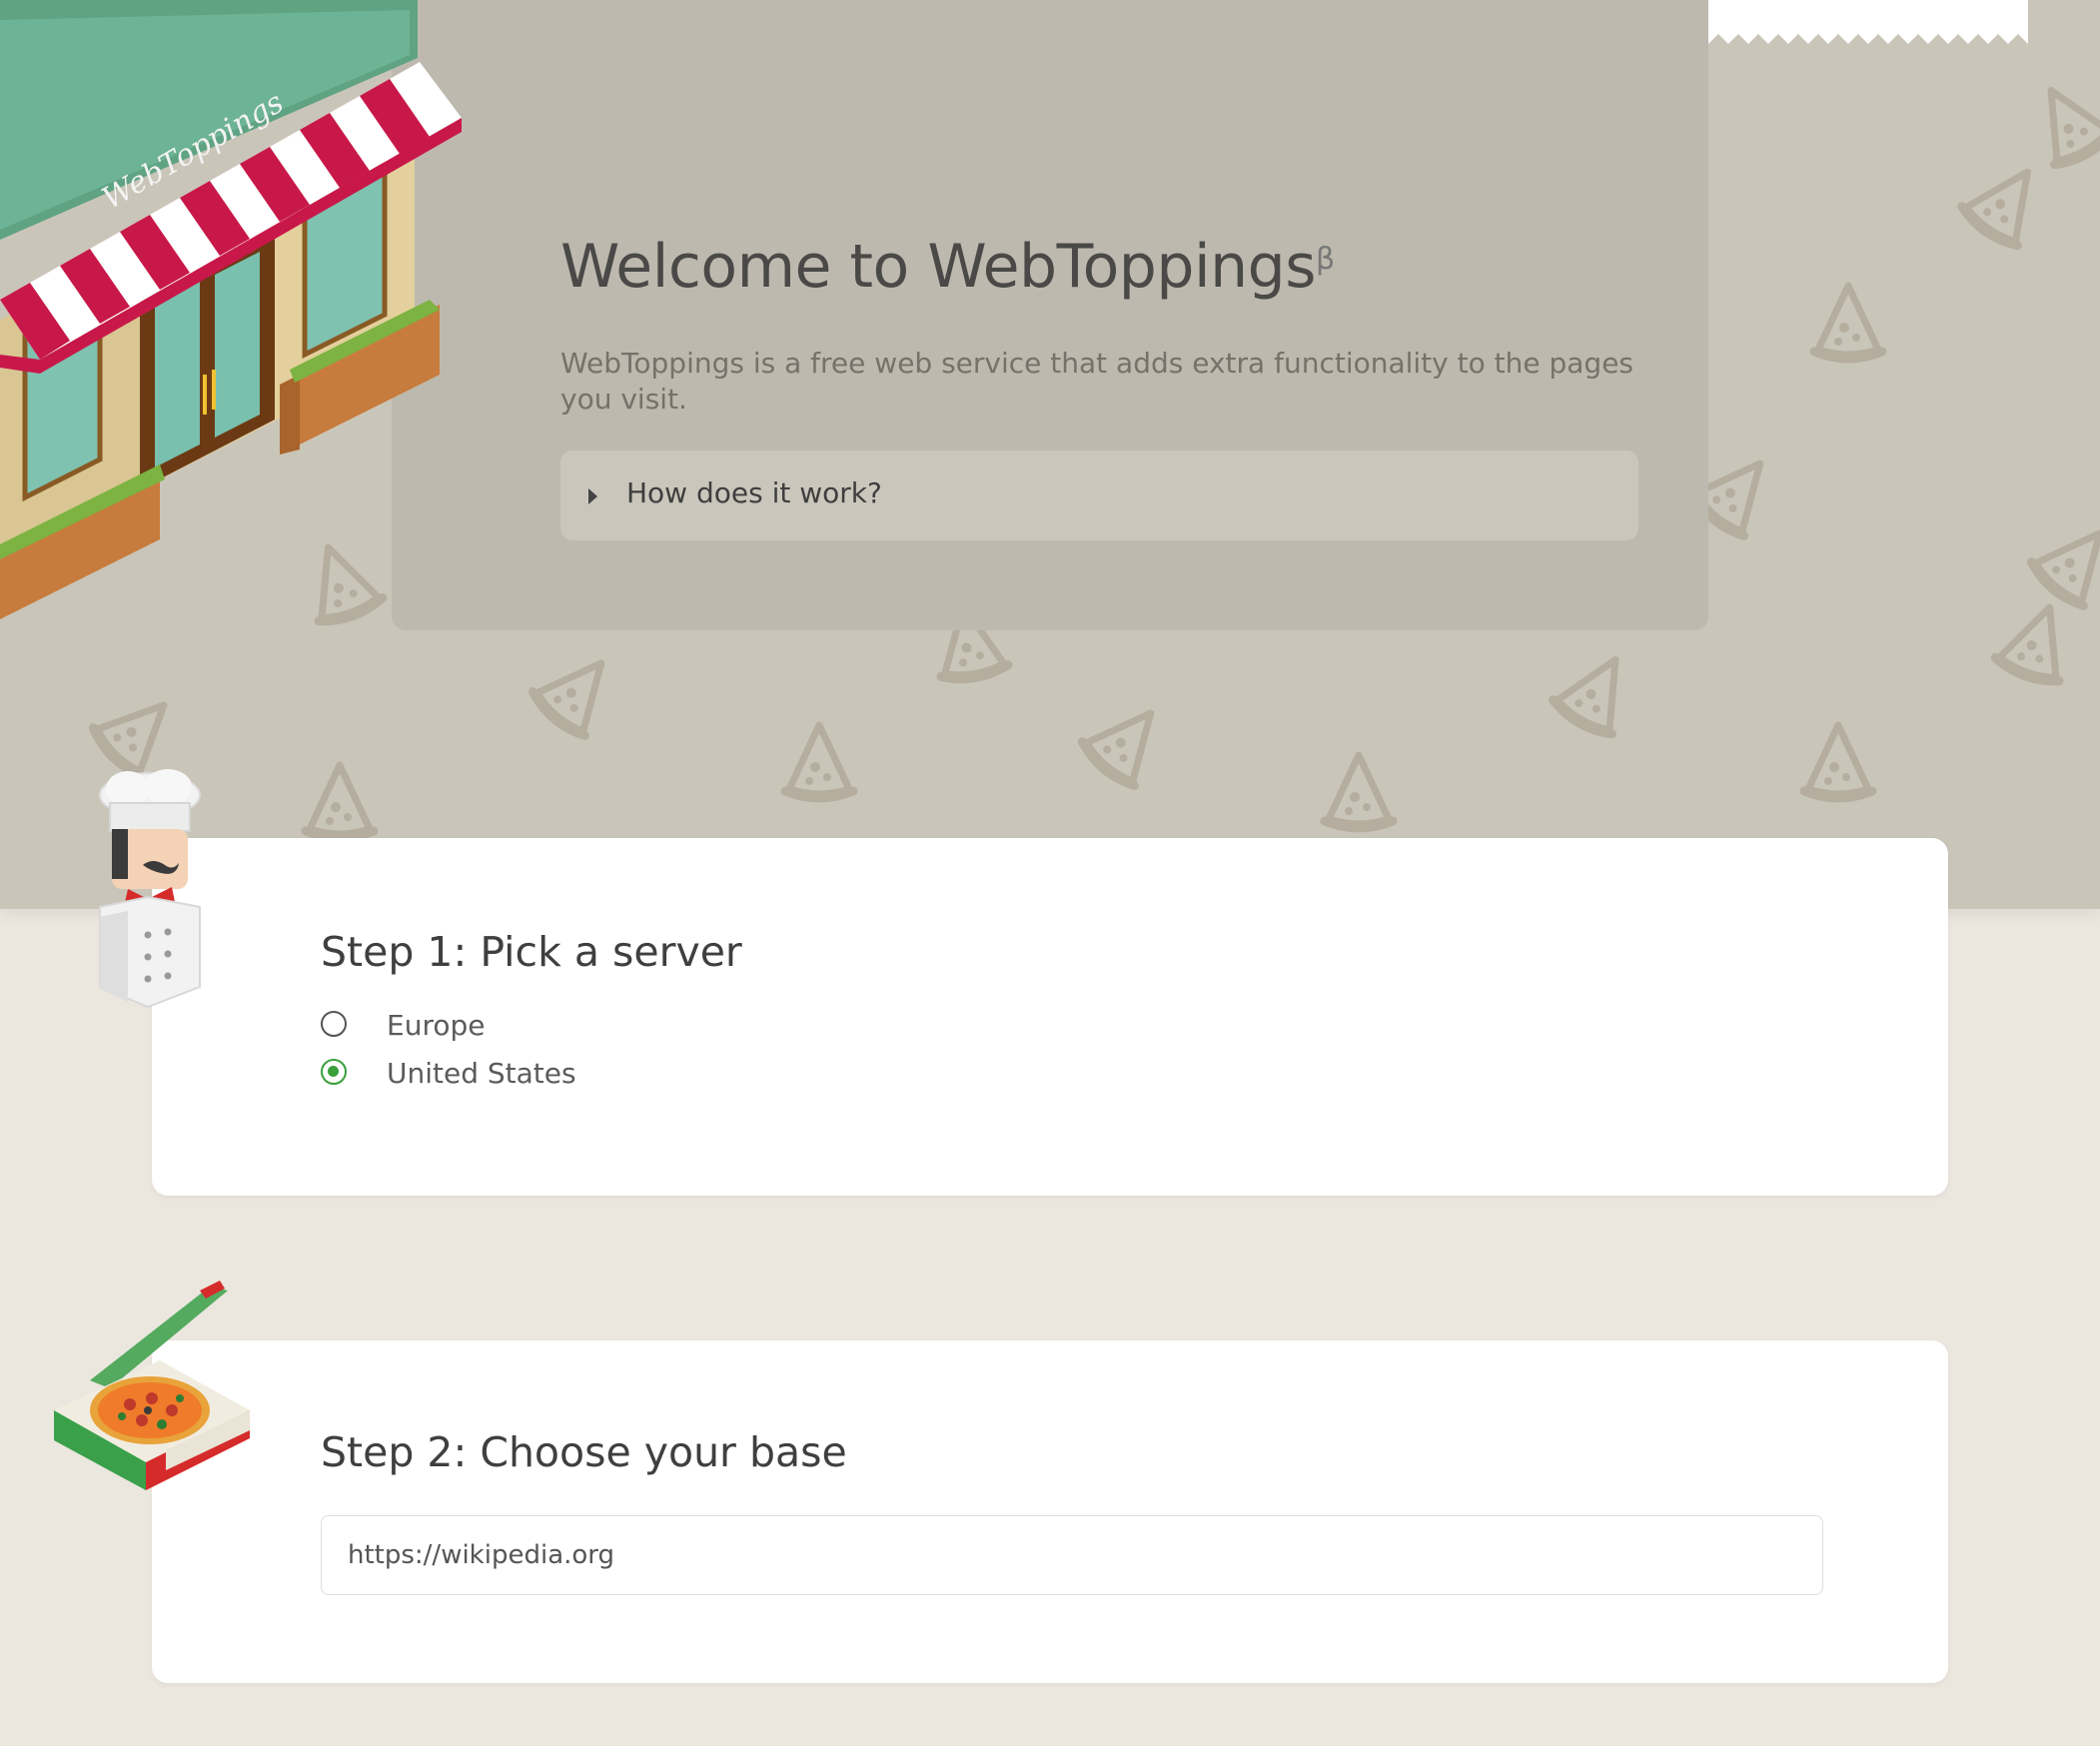 Image resolution: width=2100 pixels, height=1746 pixels. I want to click on radio-united-states, so click(334, 1072).